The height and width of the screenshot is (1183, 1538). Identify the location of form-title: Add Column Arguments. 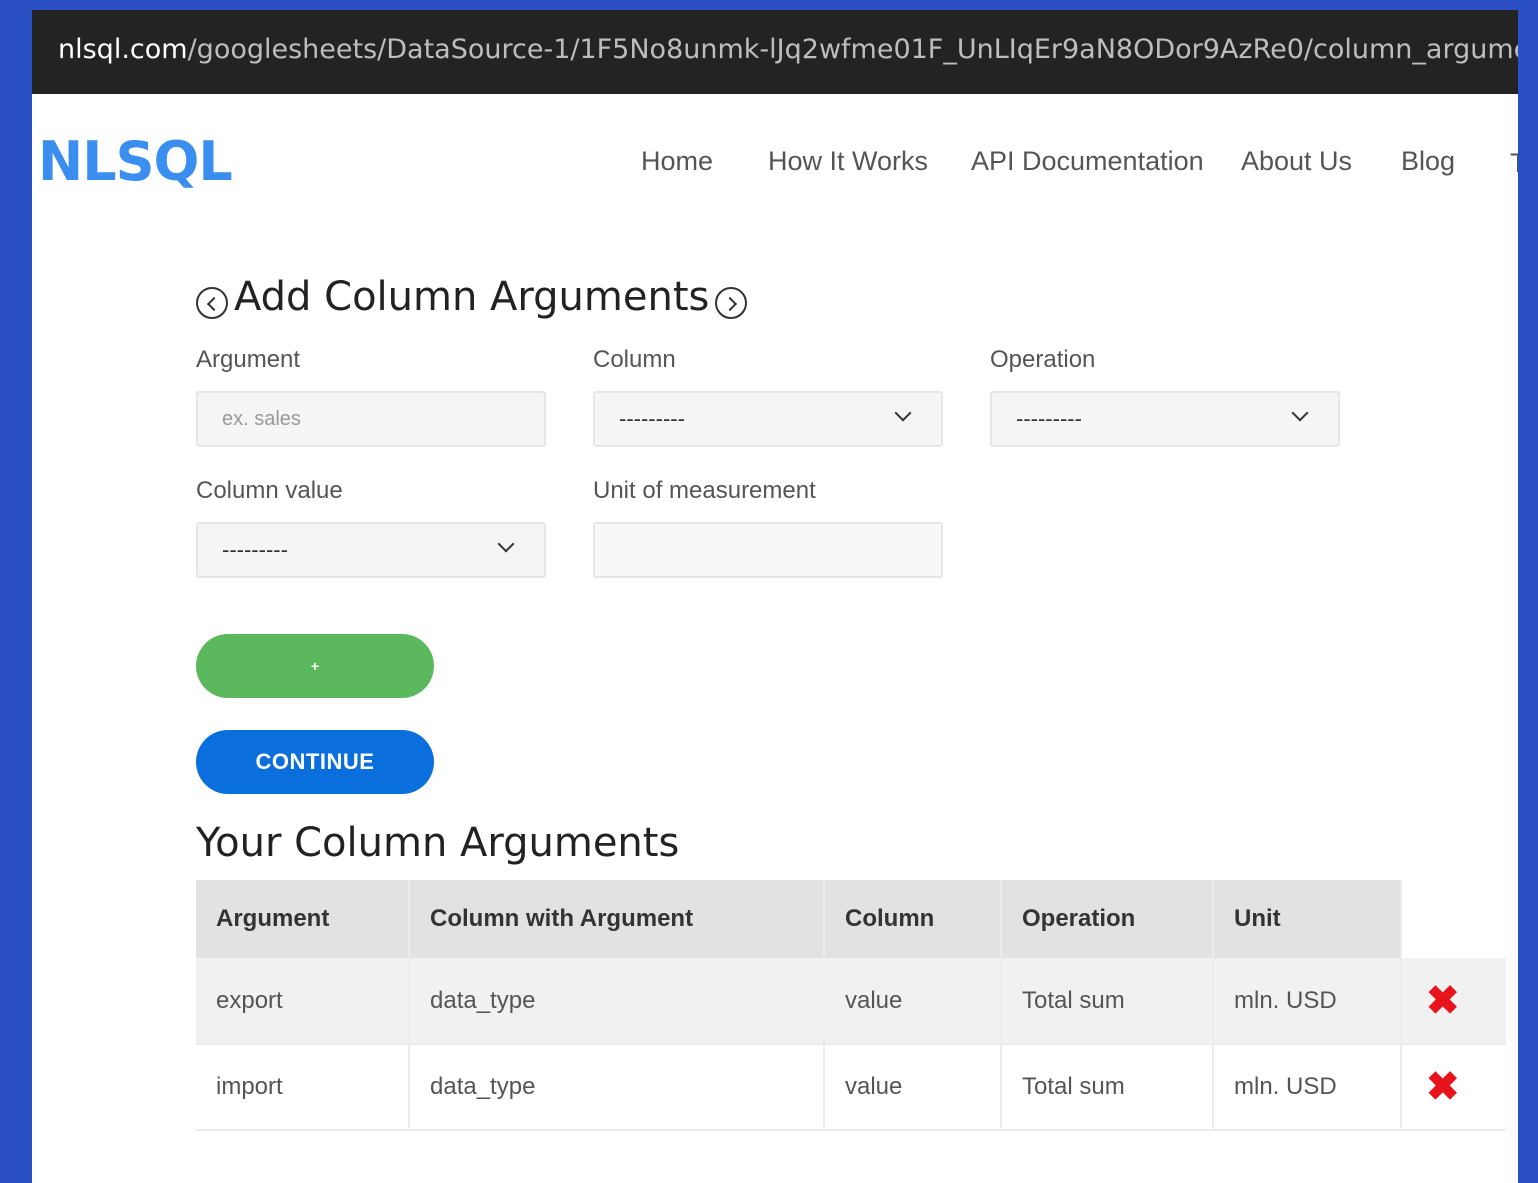
(472, 297).